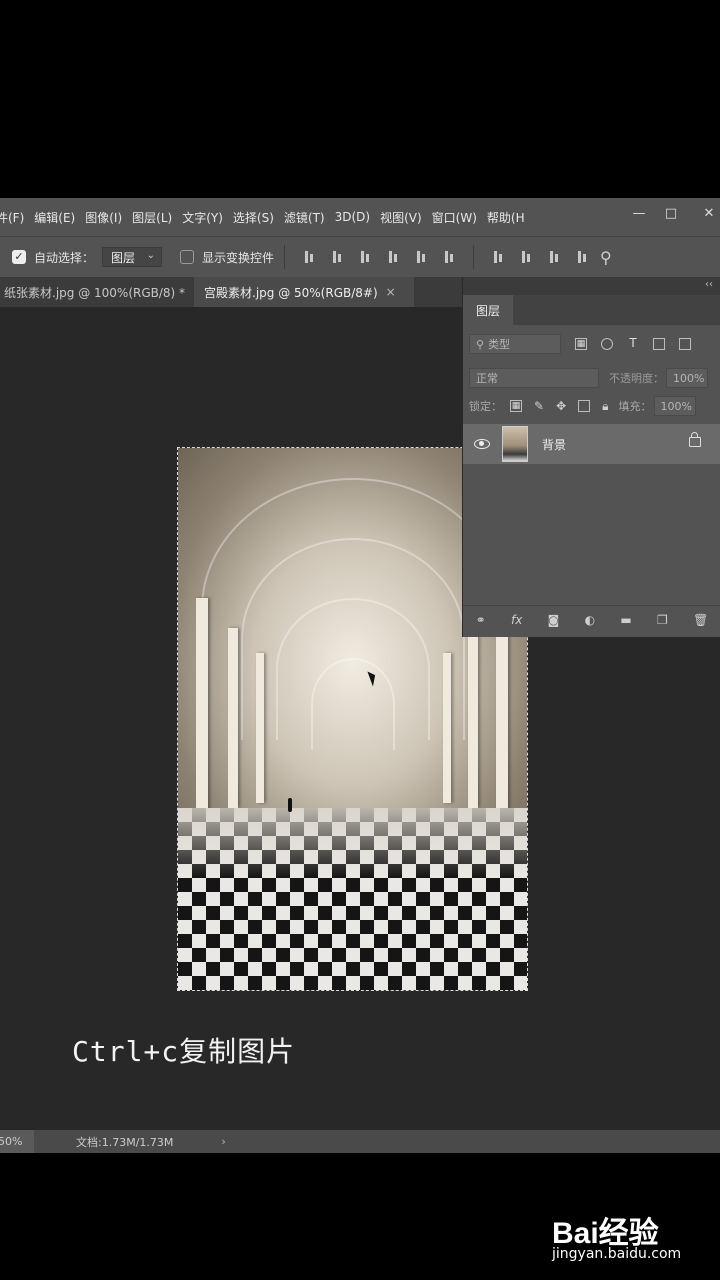 This screenshot has height=1280, width=720. I want to click on layer-row-background: 背景, so click(591, 444).